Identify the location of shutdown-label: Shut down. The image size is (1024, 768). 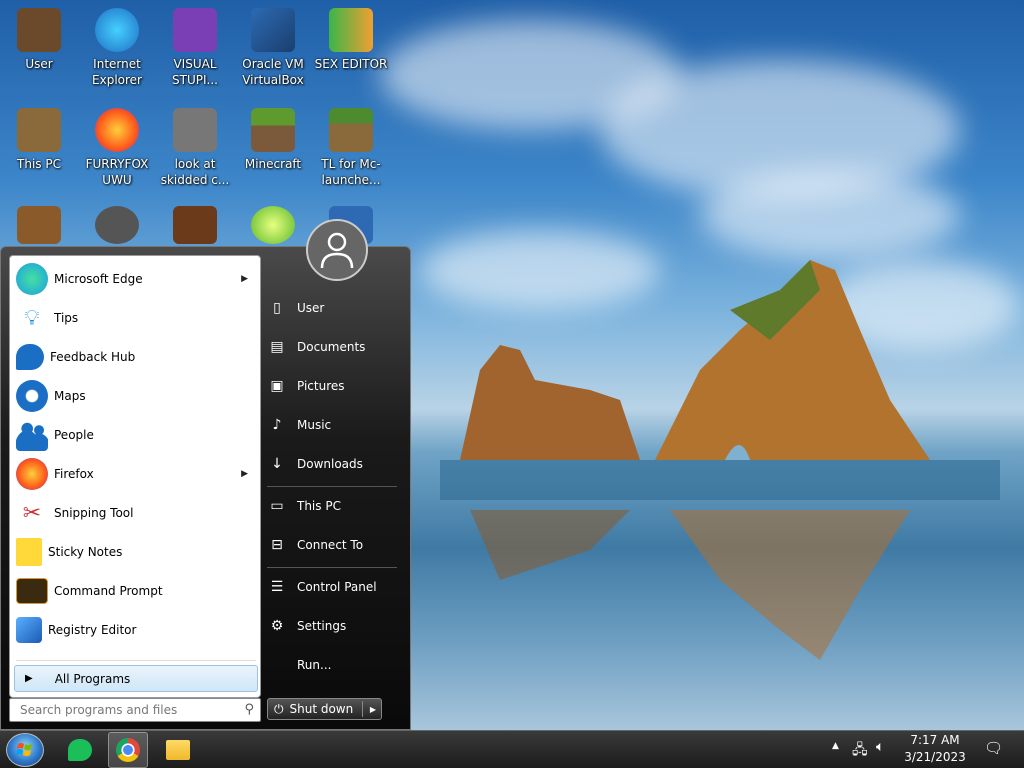
(321, 709).